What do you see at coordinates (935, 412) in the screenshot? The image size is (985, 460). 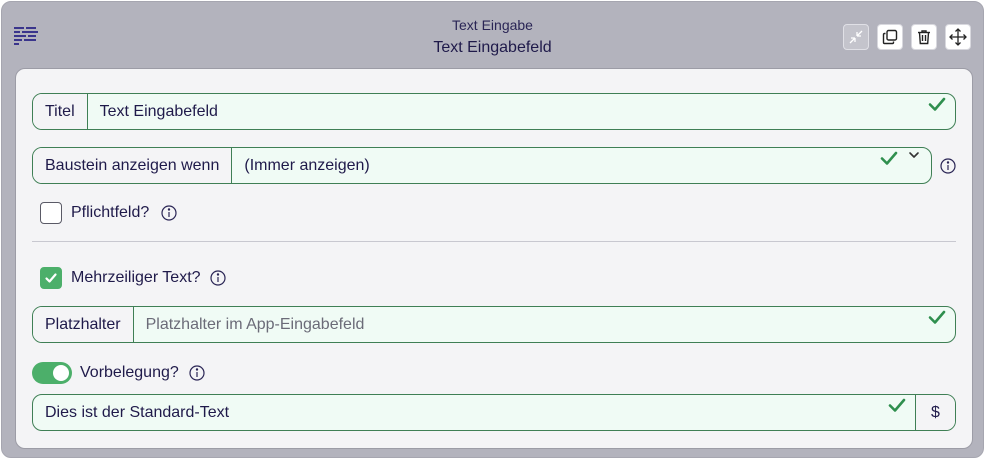 I see `variable-button: $` at bounding box center [935, 412].